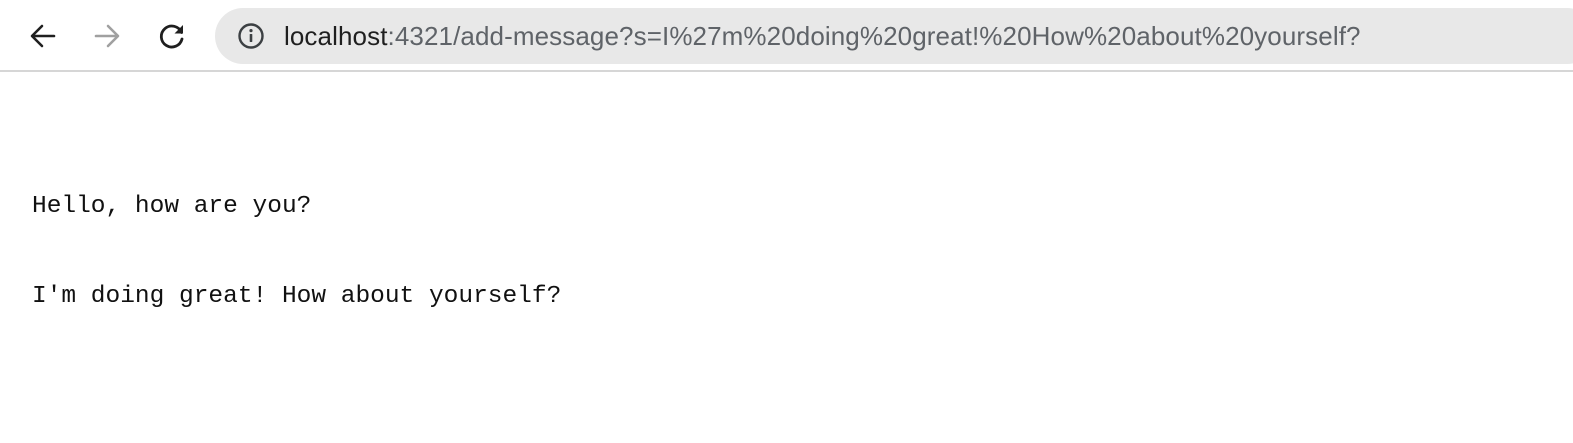 The height and width of the screenshot is (443, 1573). I want to click on arrow-left-icon, so click(43, 36).